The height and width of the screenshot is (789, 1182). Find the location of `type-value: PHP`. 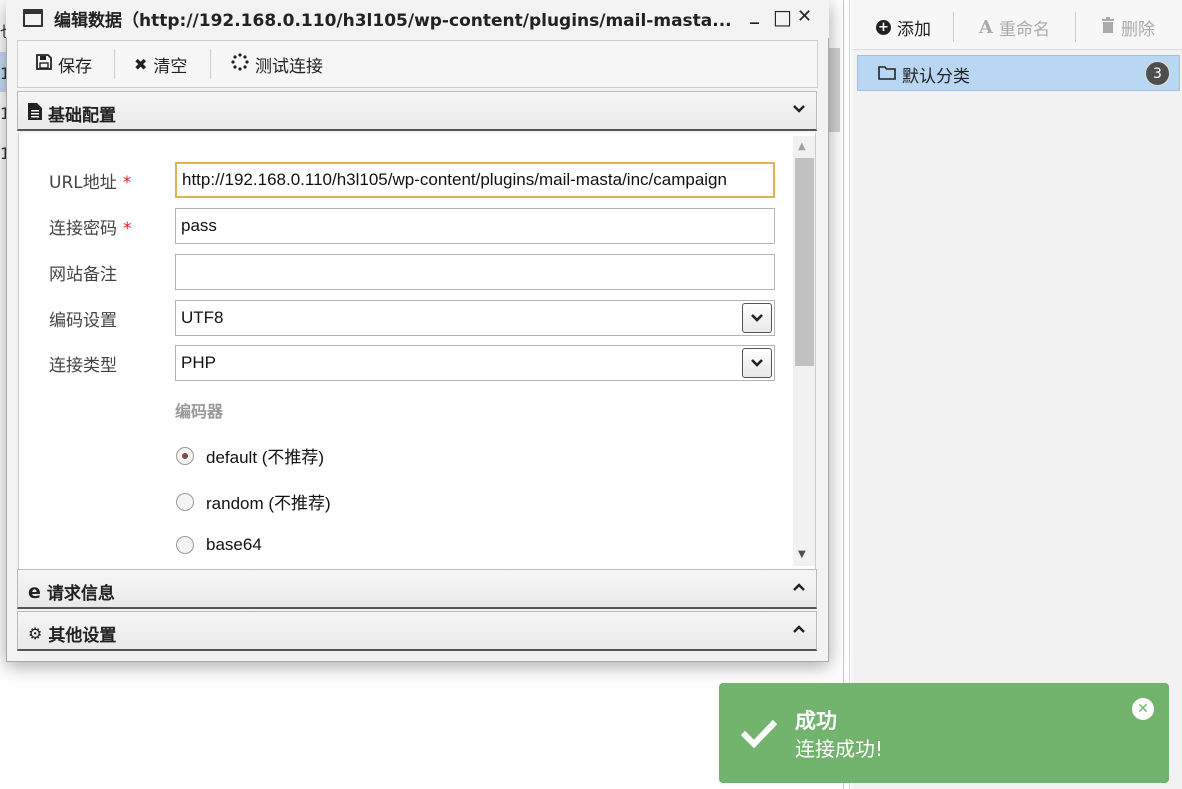

type-value: PHP is located at coordinates (198, 362).